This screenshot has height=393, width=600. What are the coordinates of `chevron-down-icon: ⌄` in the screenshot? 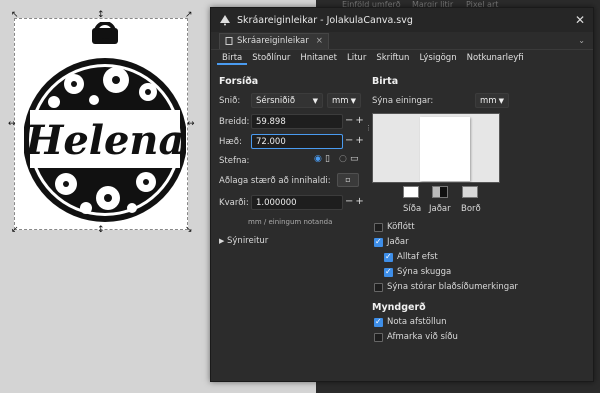 It's located at (581, 40).